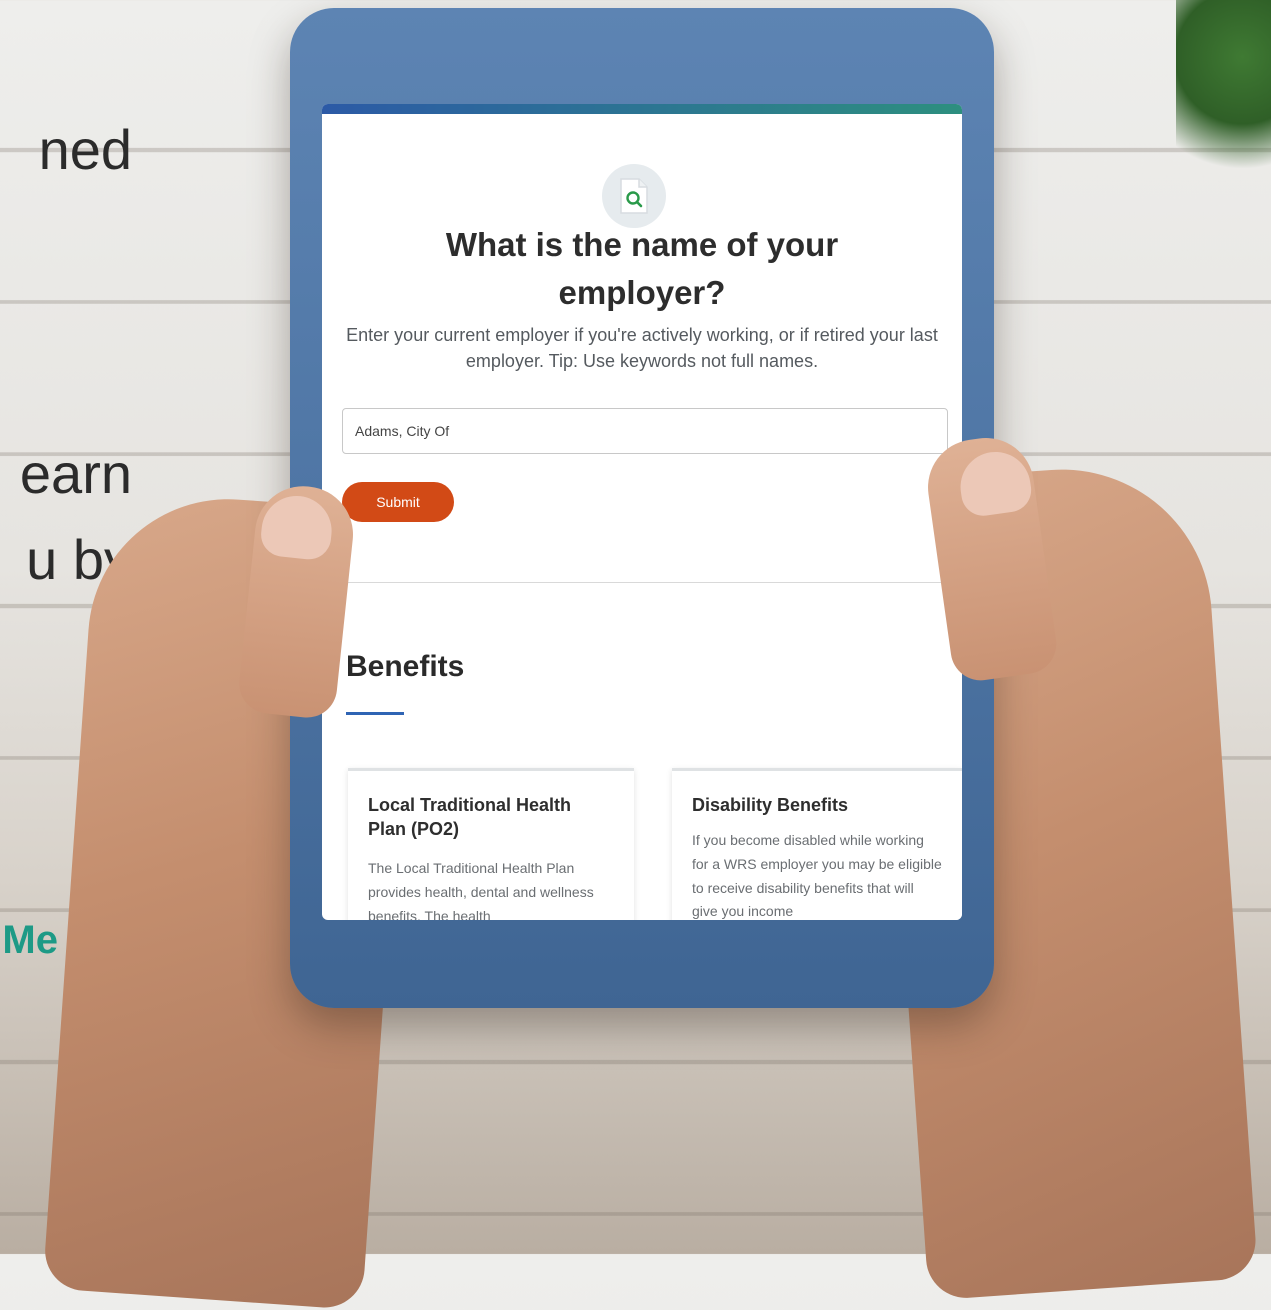 This screenshot has height=1310, width=1271. I want to click on document-search-icon-svg, so click(634, 196).